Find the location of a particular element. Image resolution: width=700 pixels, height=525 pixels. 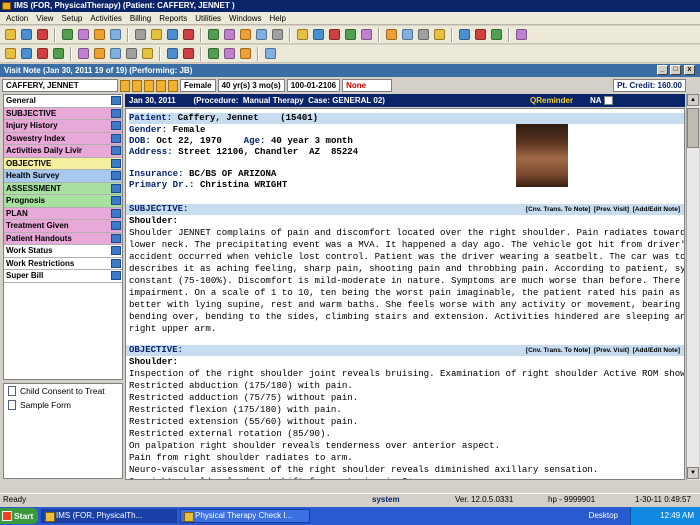

key-button is located at coordinates (26, 34).